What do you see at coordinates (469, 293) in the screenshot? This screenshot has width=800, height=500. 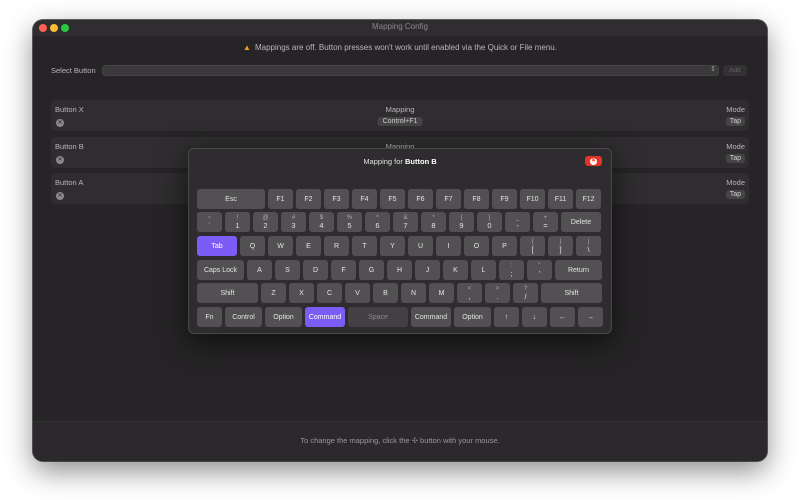 I see `key-sym4-8: <,` at bounding box center [469, 293].